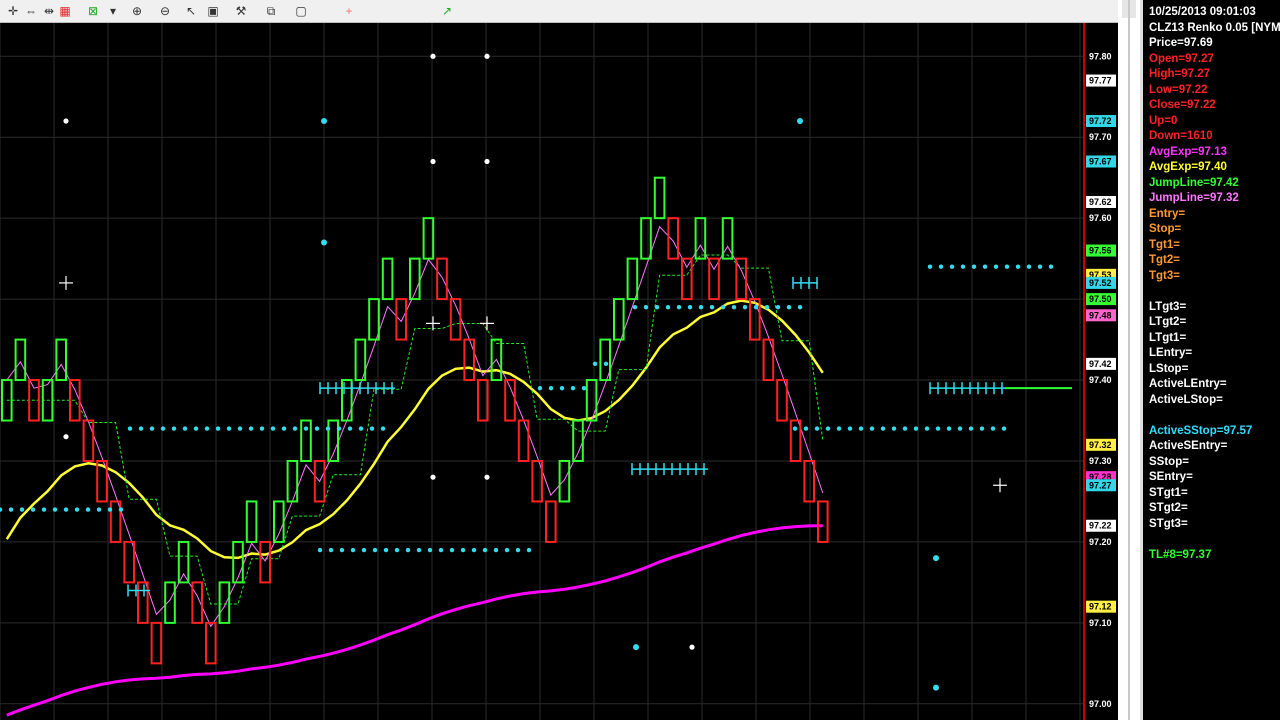 This screenshot has height=720, width=1280. I want to click on axis-tick-label: 97.80, so click(1100, 56).